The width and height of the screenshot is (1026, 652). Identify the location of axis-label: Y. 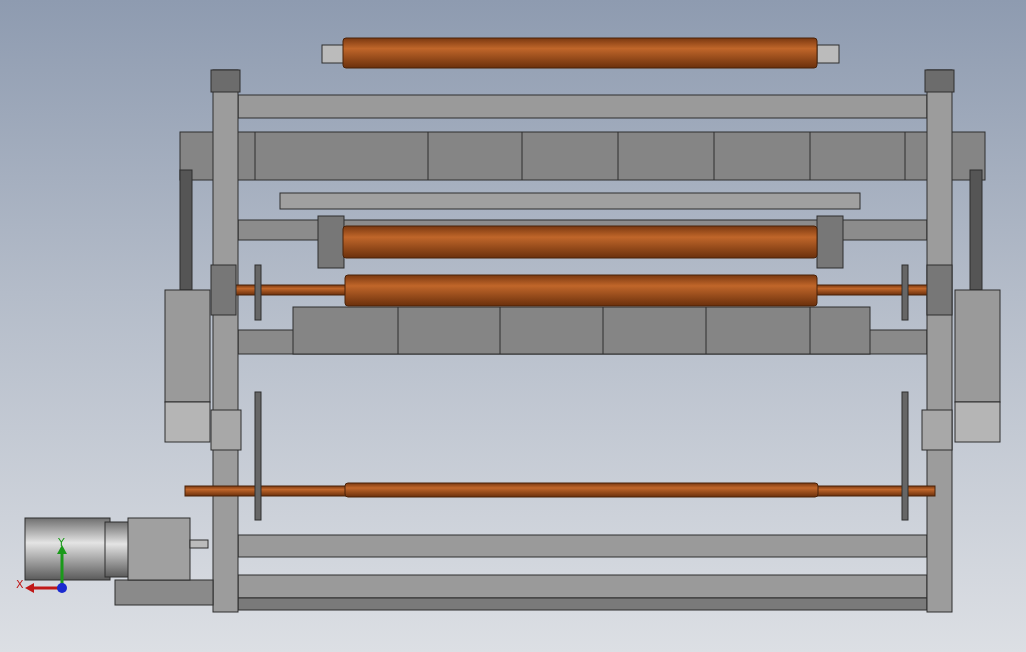
(61, 542).